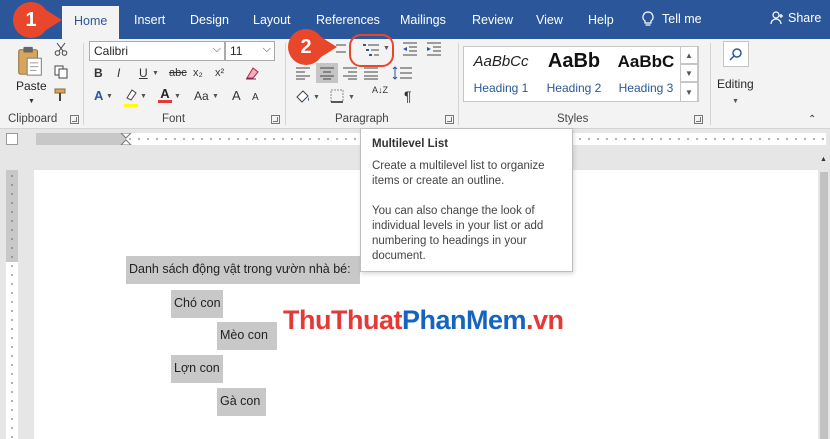  I want to click on bold-button: B, so click(98, 73).